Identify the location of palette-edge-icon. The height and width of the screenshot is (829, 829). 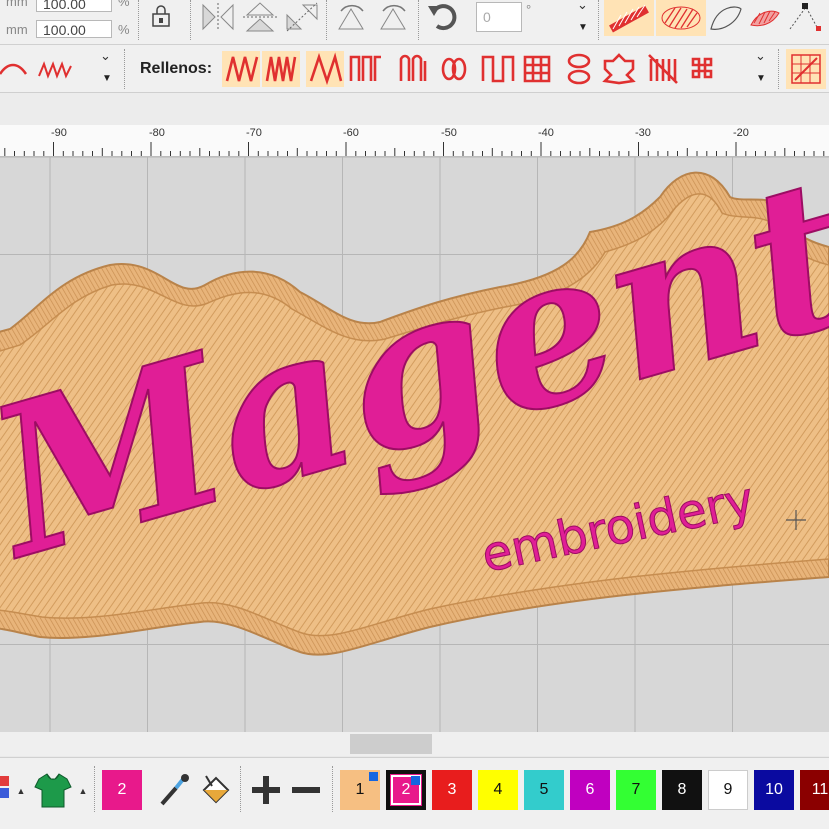
(5, 790).